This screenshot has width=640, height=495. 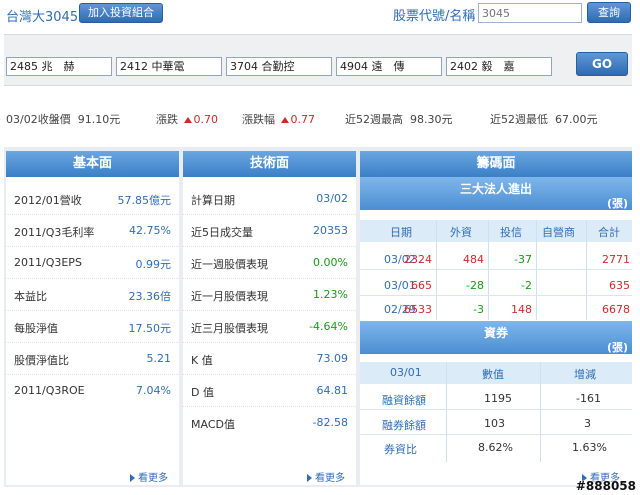 I want to click on cell-trust: -28, so click(x=475, y=285).